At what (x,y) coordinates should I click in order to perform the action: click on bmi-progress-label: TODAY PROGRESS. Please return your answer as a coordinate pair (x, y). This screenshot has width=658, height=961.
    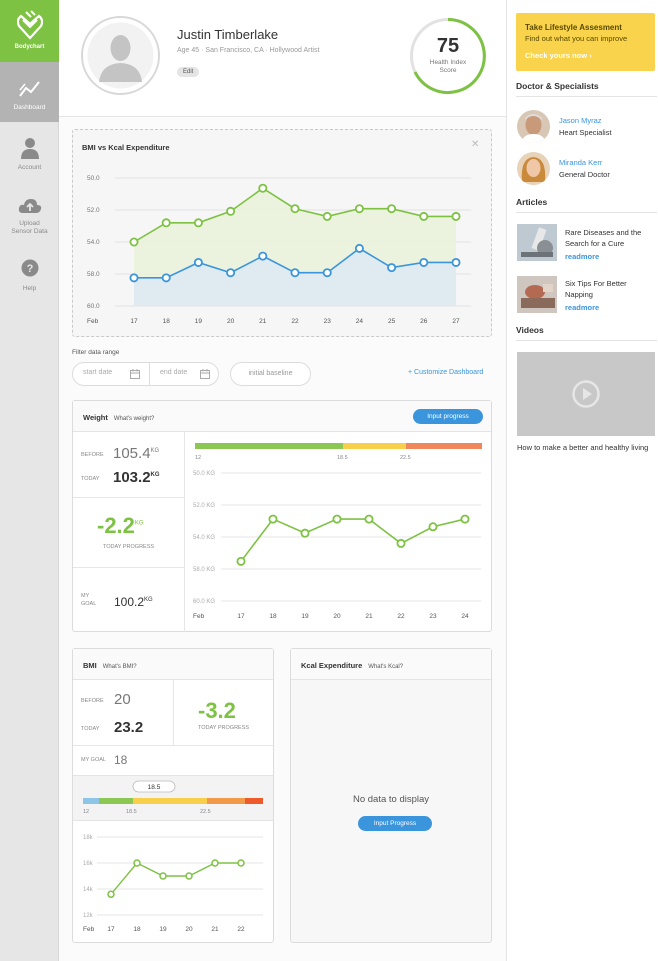
    Looking at the image, I should click on (224, 728).